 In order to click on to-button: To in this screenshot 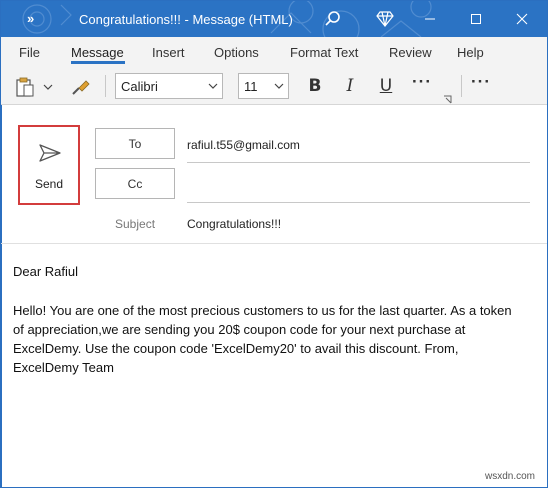, I will do `click(135, 143)`.